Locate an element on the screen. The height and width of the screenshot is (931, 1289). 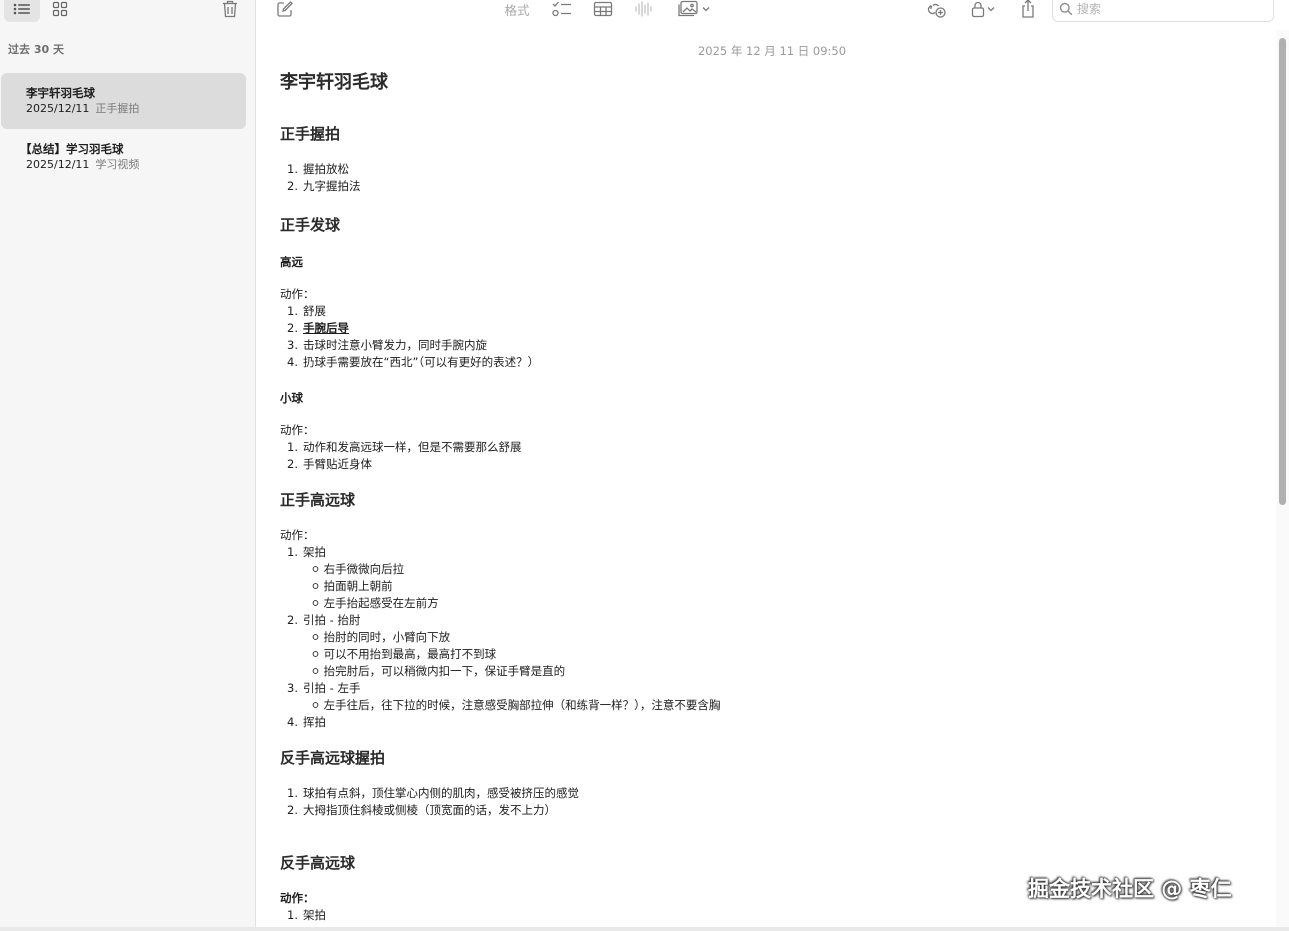
list-item: 2. 大拇指顶住斜棱或侧棱（顶宽面的话，发不上力） is located at coordinates (421, 810).